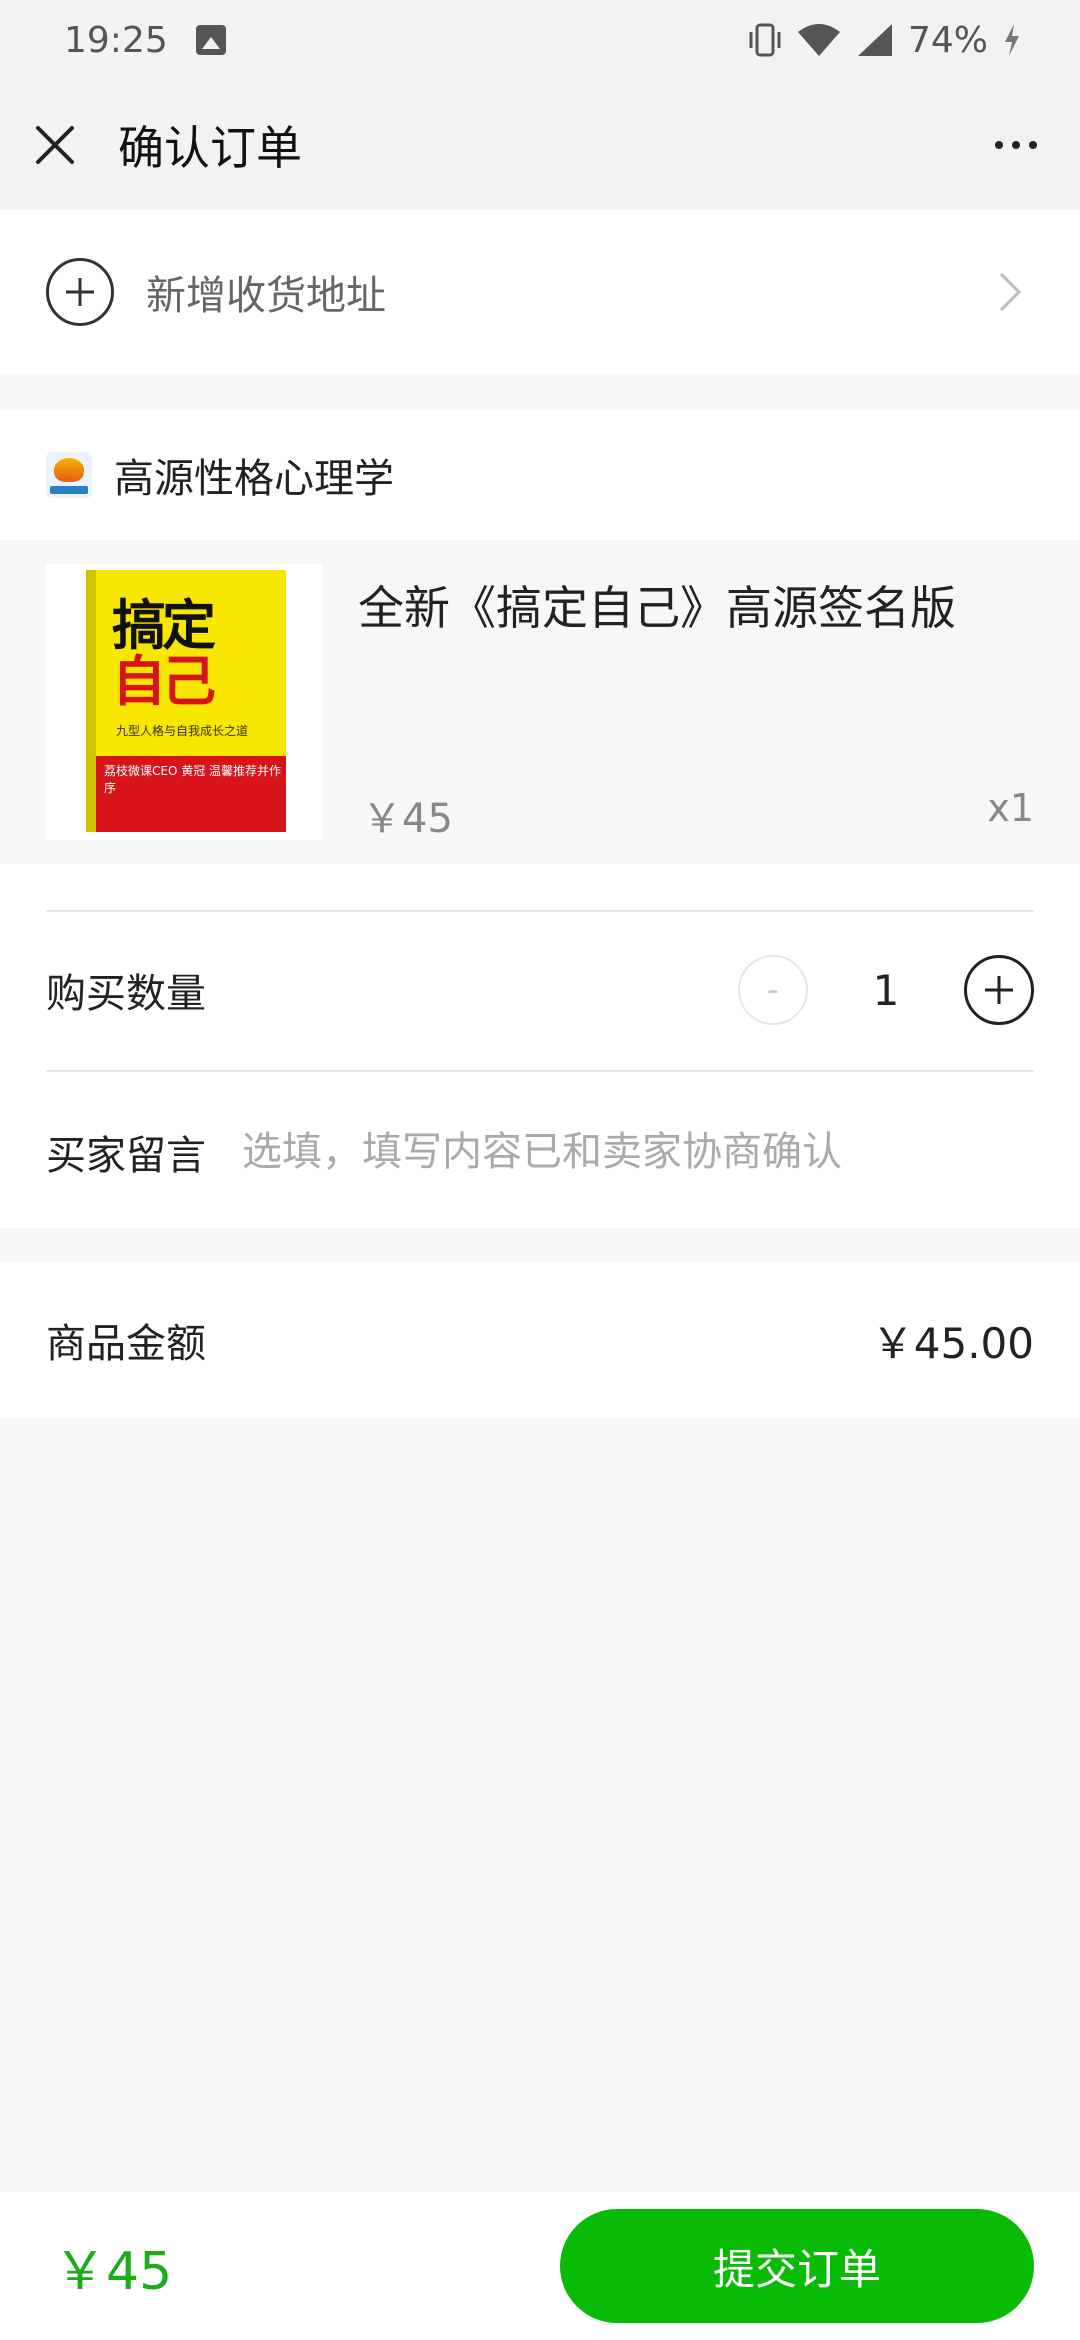 The width and height of the screenshot is (1080, 2340). I want to click on book-cover: 搞定 自己 九型人格与自我成长之道 荔枝微课CEO 黄冠 温馨推荐并作序, so click(186, 701).